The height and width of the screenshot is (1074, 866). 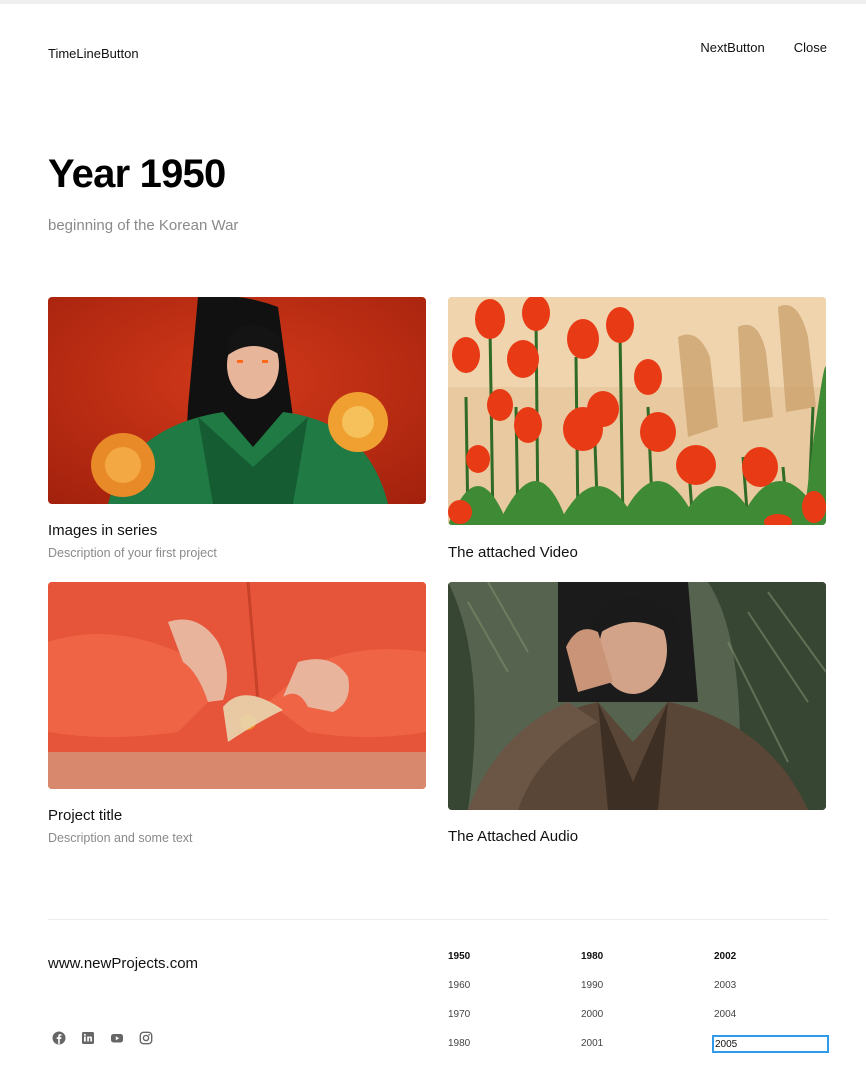 What do you see at coordinates (137, 174) in the screenshot?
I see `page-title: Year 1950` at bounding box center [137, 174].